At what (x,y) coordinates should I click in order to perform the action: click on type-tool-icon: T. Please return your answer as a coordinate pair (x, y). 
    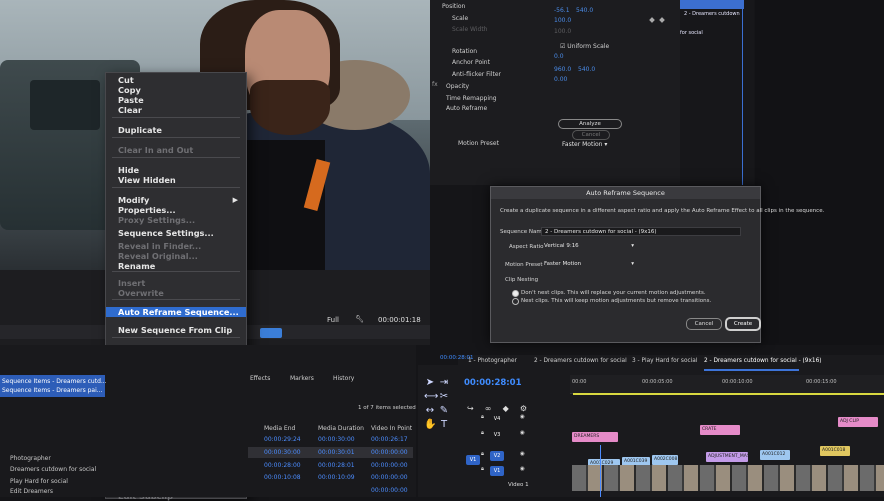
    Looking at the image, I should click on (444, 425).